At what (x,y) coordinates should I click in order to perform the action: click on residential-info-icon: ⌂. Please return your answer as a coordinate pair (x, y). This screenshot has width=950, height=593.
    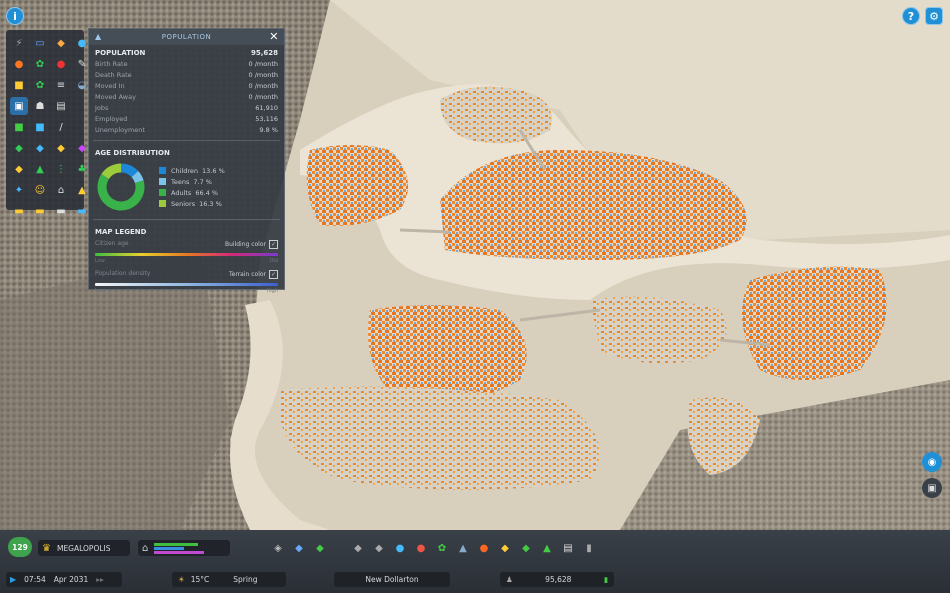
    Looking at the image, I should click on (61, 190).